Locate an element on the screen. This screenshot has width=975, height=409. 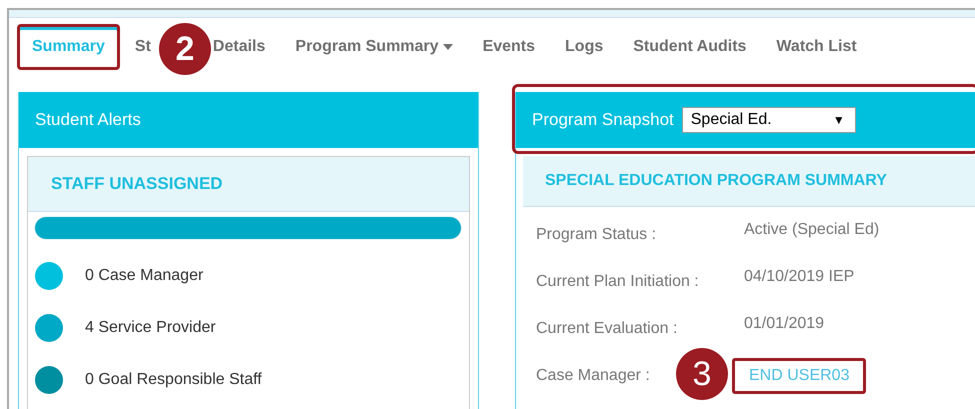
nav-tab: Program Summary is located at coordinates (374, 47).